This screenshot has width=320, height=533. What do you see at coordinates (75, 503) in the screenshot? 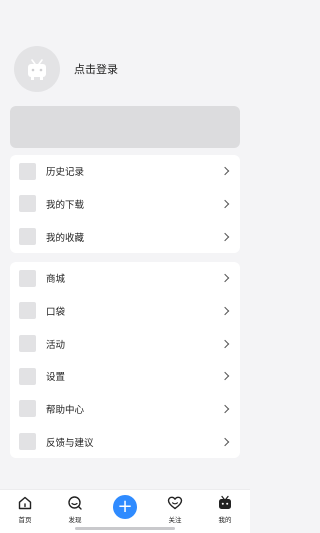
I see `discover-search-icon` at bounding box center [75, 503].